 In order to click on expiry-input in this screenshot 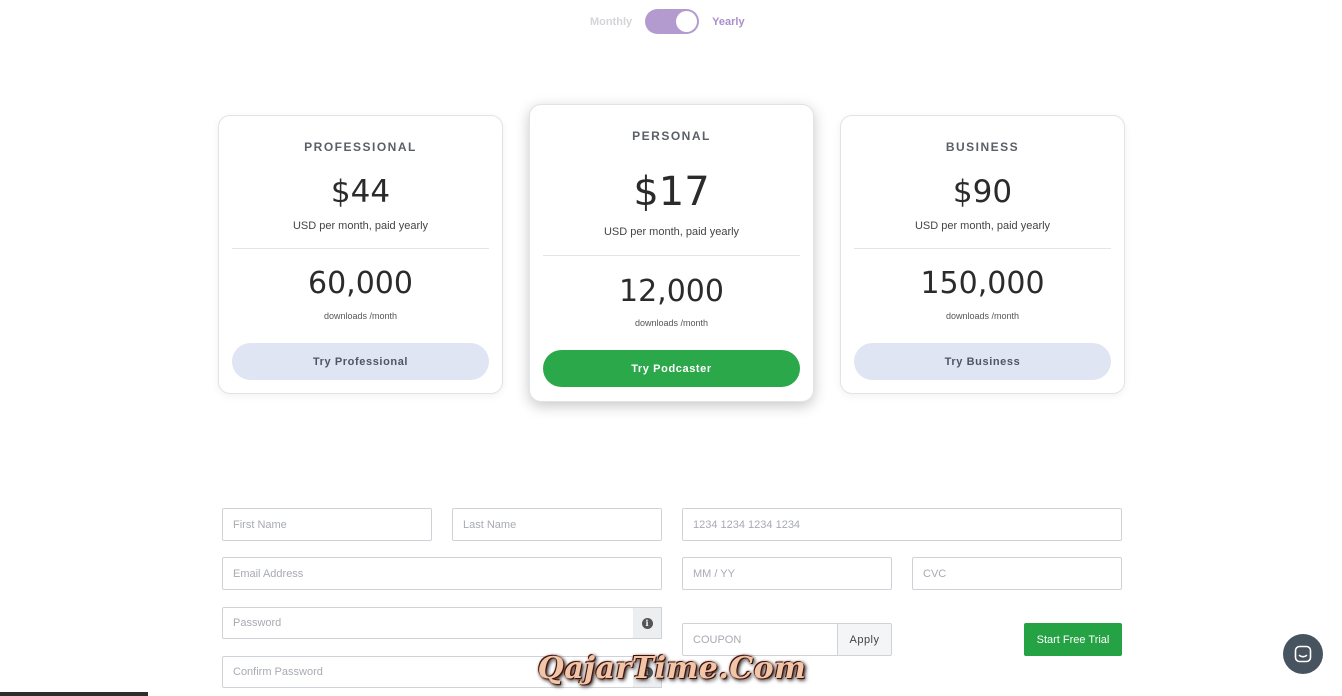, I will do `click(787, 573)`.